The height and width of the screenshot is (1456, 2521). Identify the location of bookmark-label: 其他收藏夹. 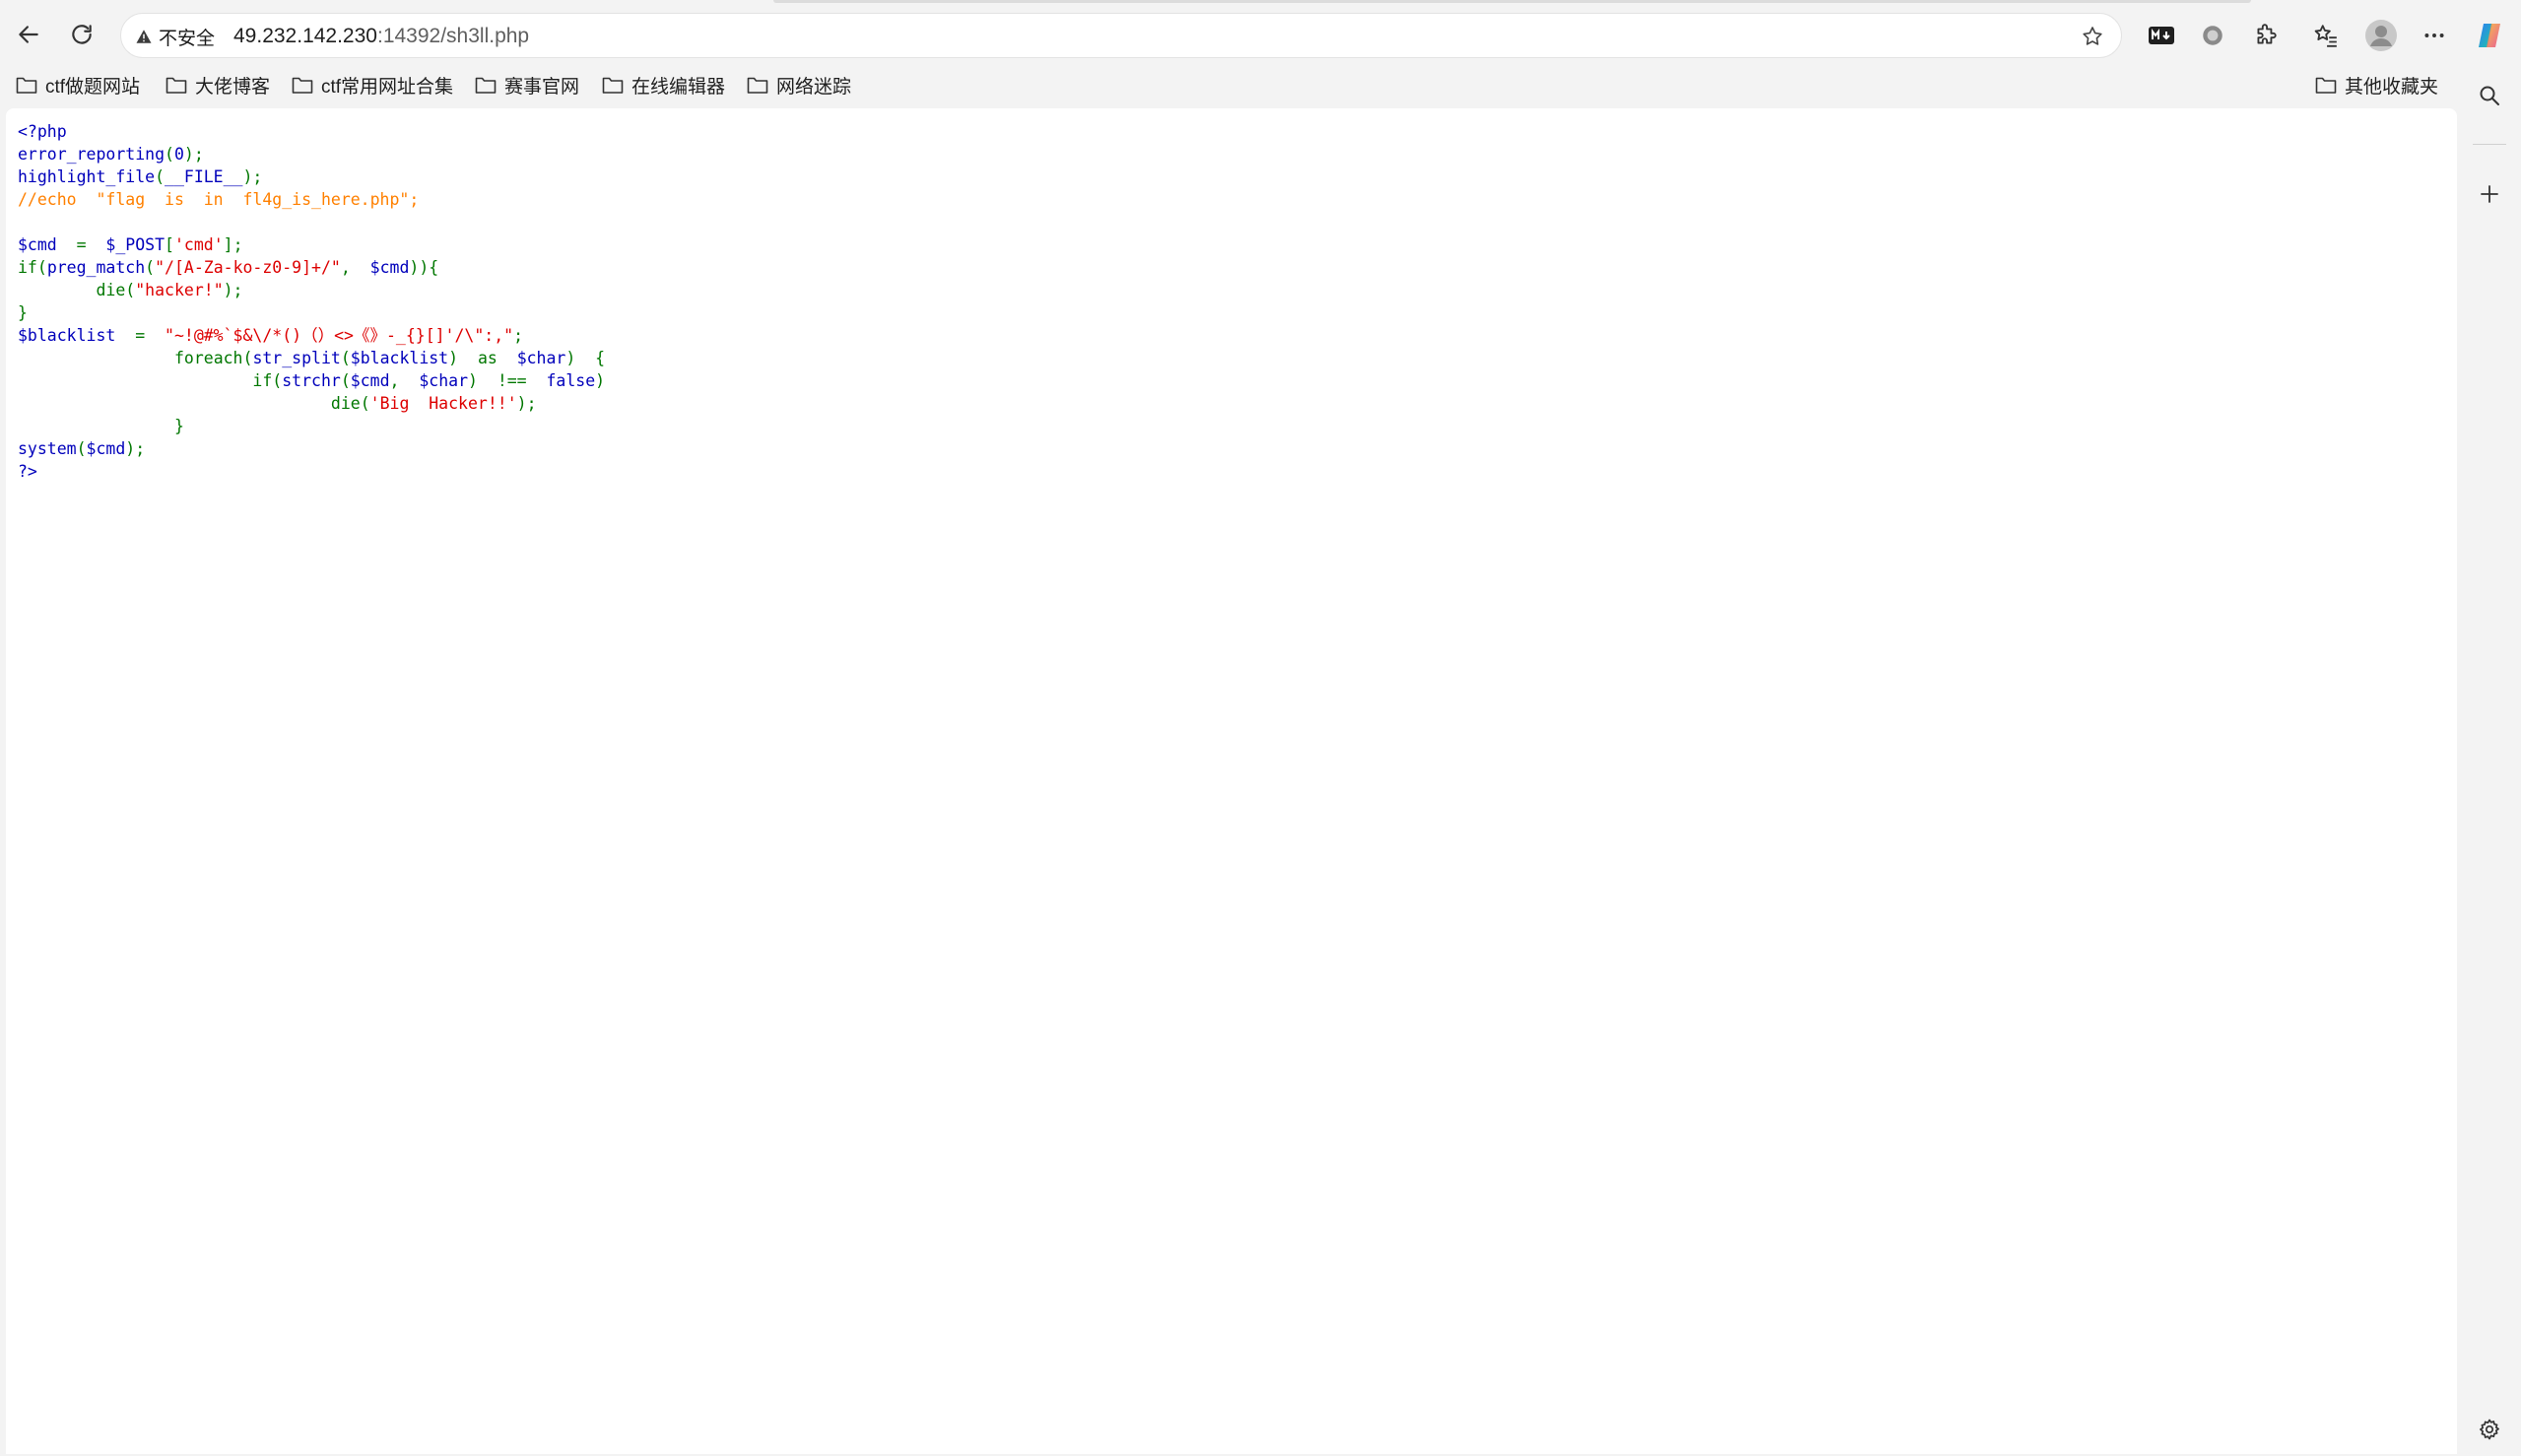
(2392, 87).